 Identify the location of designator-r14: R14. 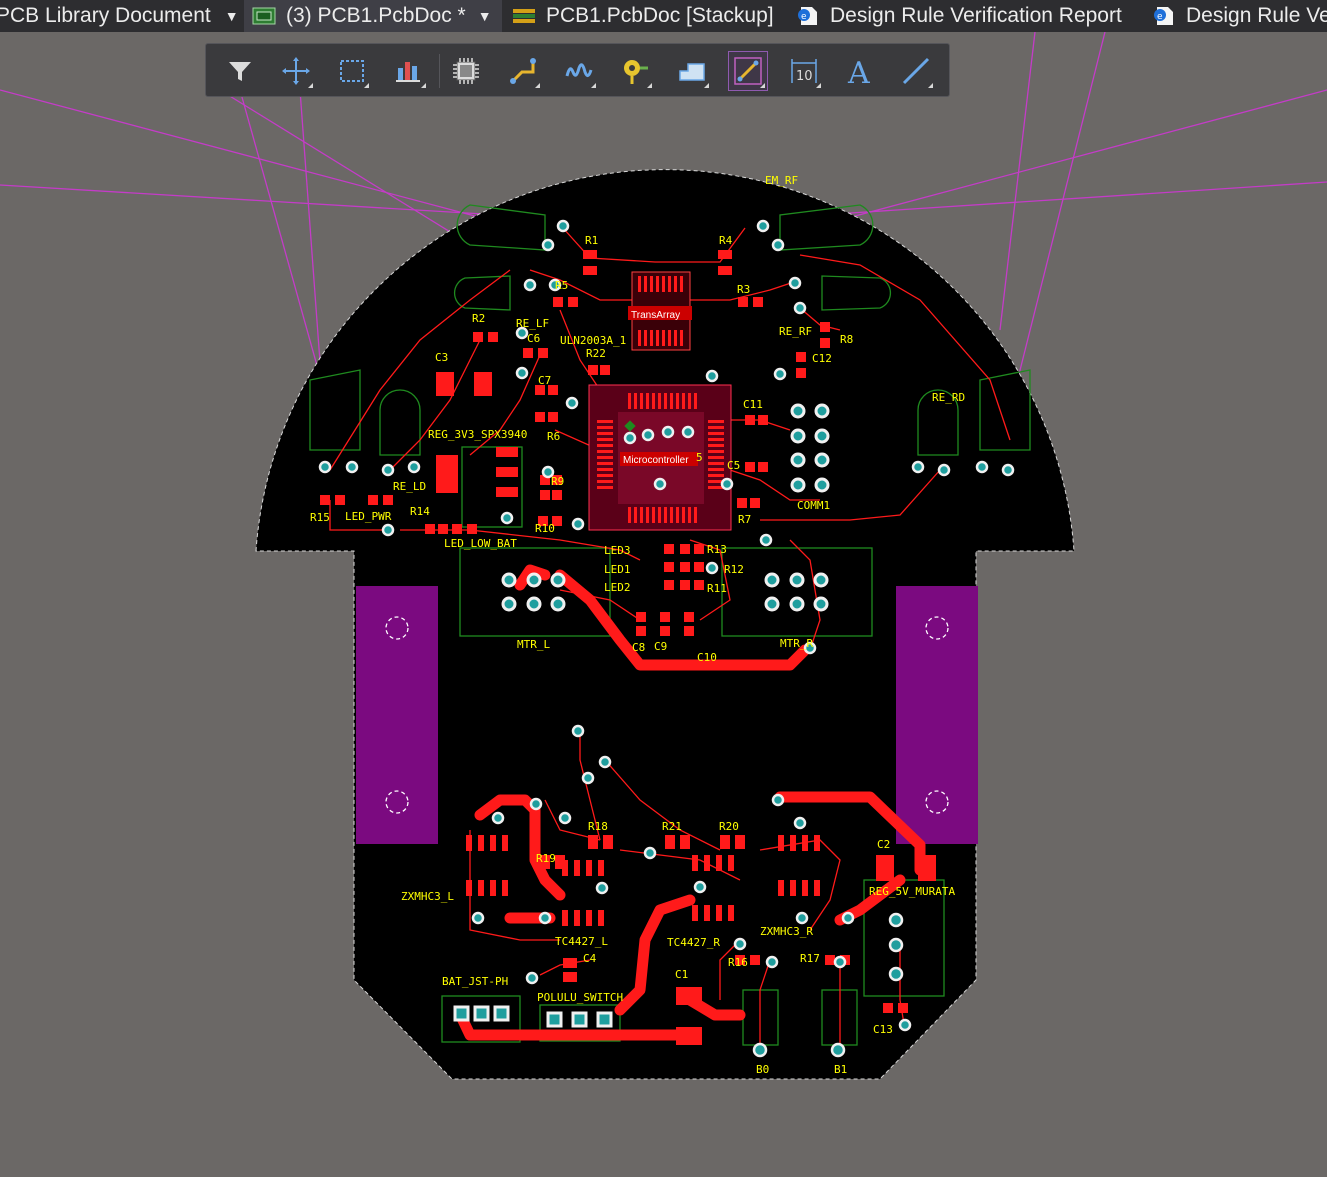
(420, 511).